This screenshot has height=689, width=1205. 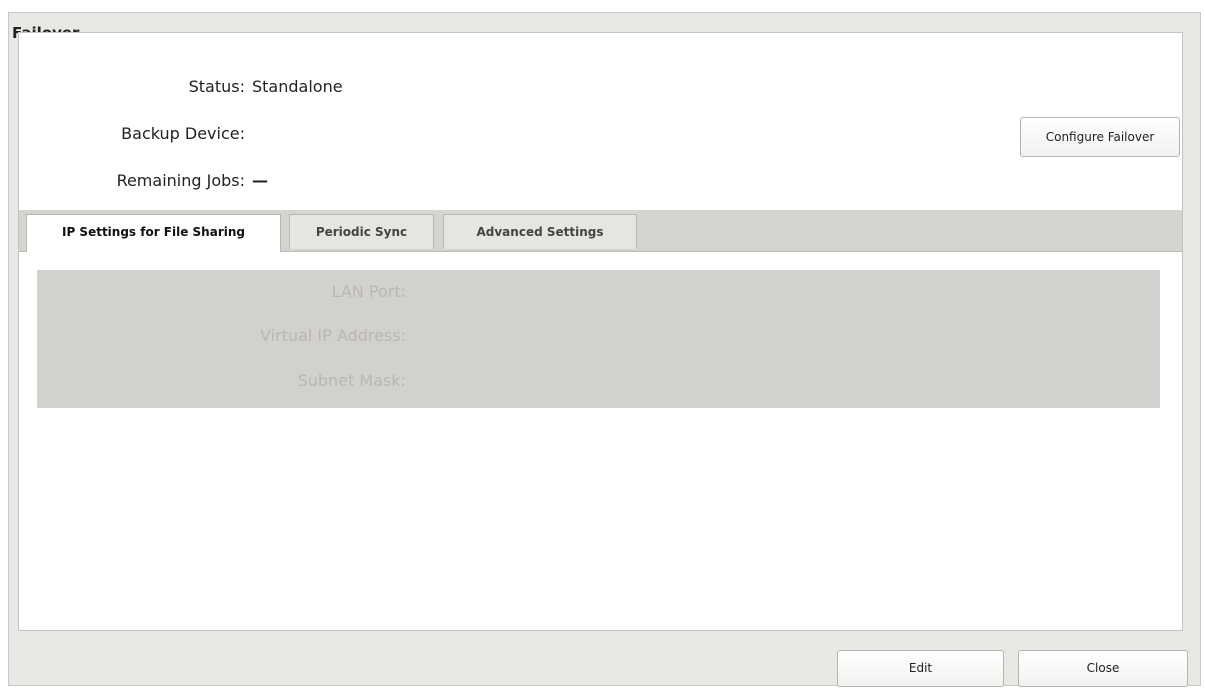 I want to click on status-row: Status: Standalone, so click(x=600, y=89).